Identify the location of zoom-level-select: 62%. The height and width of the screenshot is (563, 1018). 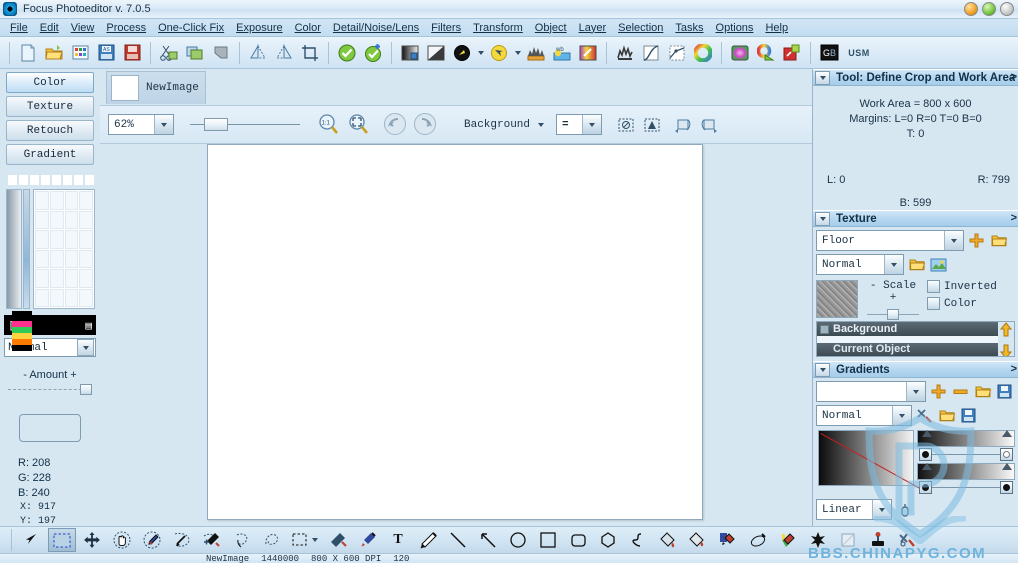
(141, 124).